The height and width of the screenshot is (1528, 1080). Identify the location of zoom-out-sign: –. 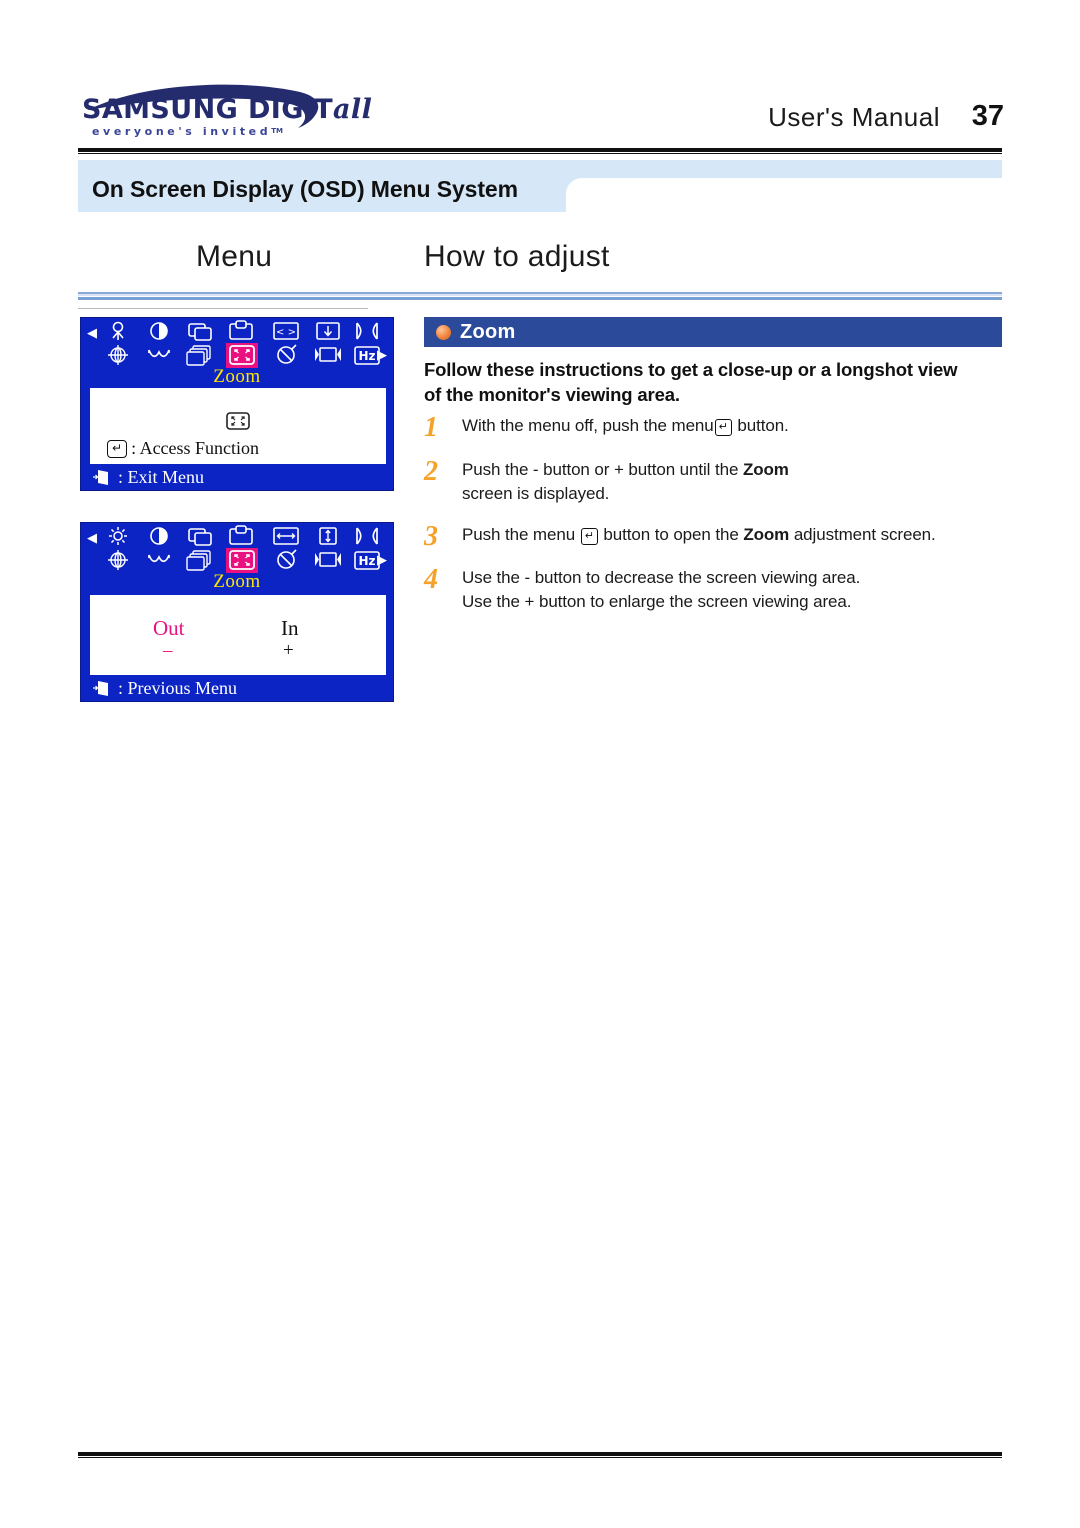
(168, 651).